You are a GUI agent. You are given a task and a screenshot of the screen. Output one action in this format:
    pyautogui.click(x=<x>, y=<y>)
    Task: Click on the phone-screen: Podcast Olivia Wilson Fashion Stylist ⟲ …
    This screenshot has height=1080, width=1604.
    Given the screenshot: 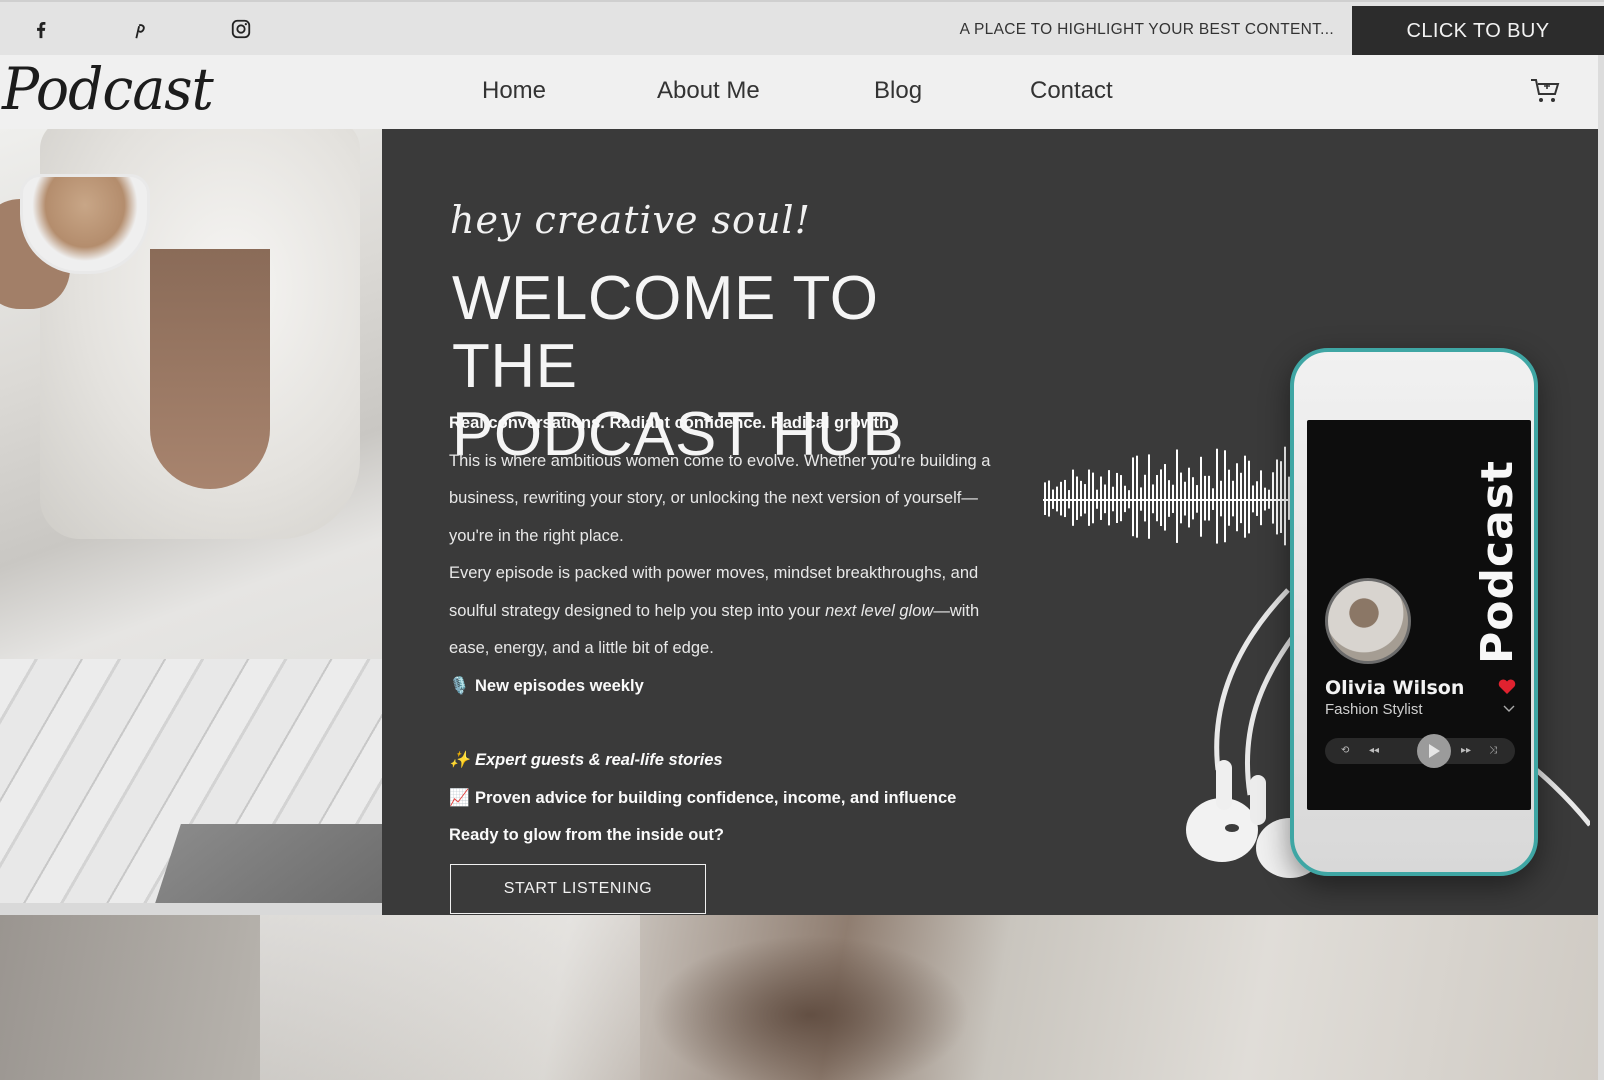 What is the action you would take?
    pyautogui.click(x=1419, y=615)
    